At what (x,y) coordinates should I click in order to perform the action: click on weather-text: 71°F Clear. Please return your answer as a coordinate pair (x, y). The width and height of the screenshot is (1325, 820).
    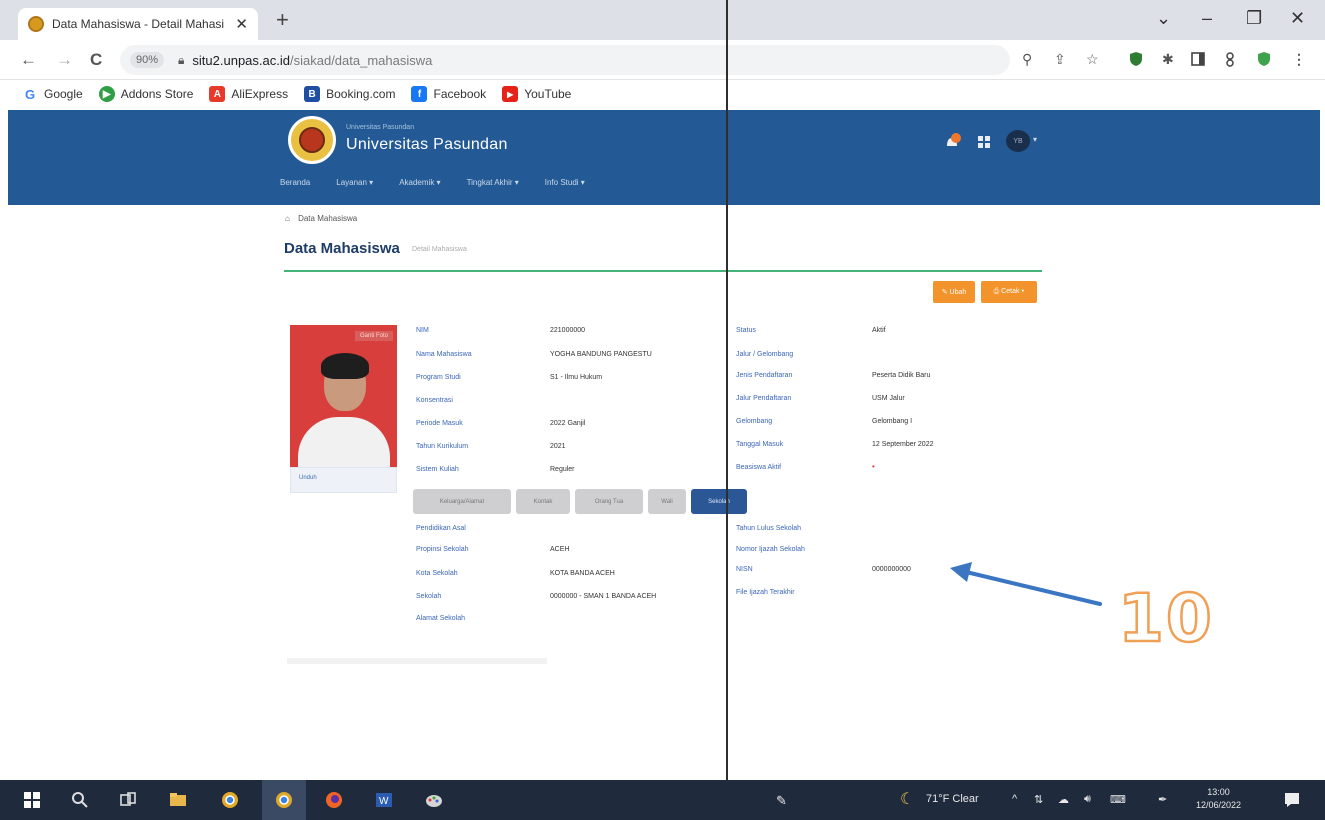
    Looking at the image, I should click on (952, 799).